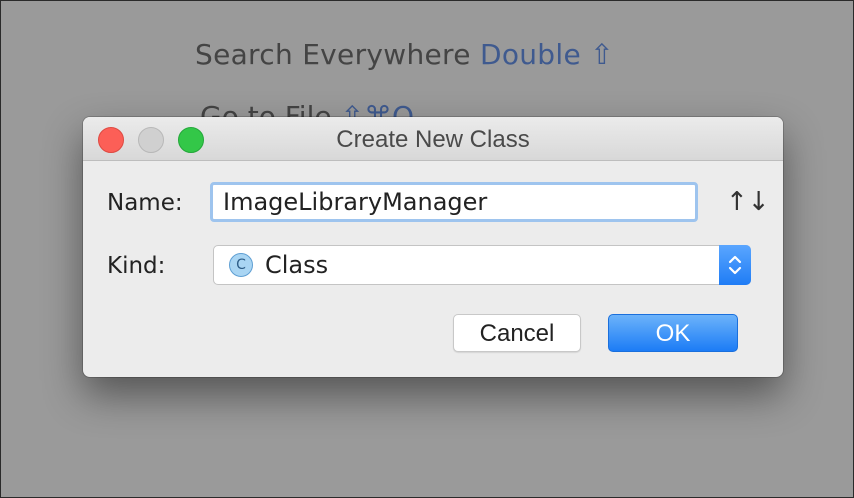 This screenshot has height=498, width=854. Describe the element at coordinates (673, 333) in the screenshot. I see `ok-button: OK` at that location.